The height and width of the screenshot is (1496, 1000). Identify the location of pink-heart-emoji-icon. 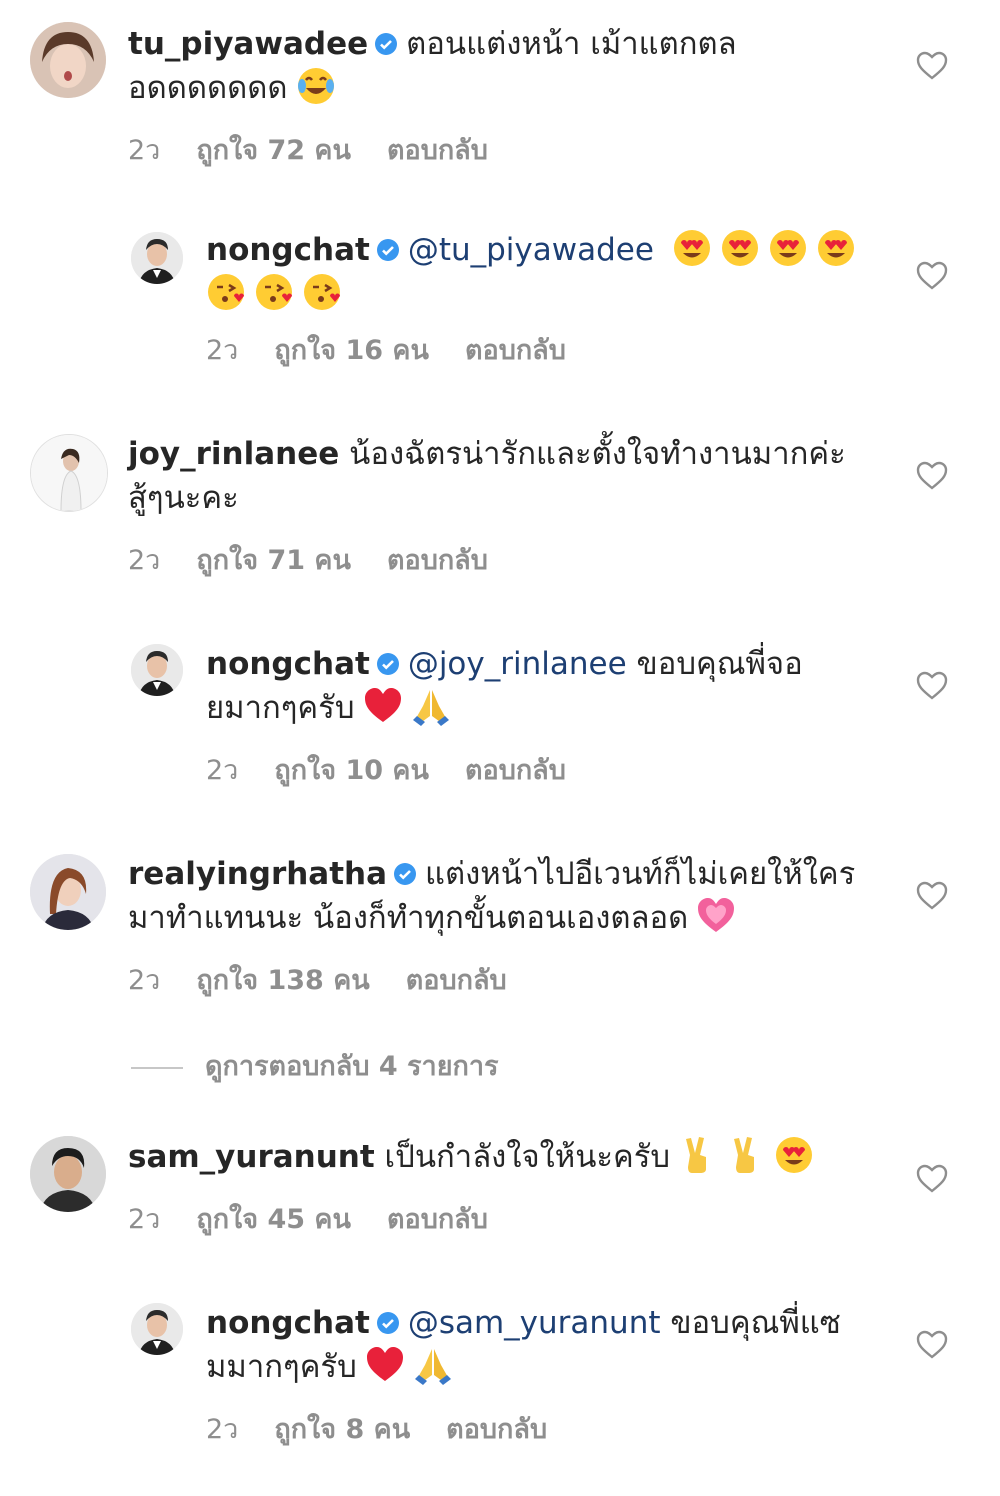
(716, 915).